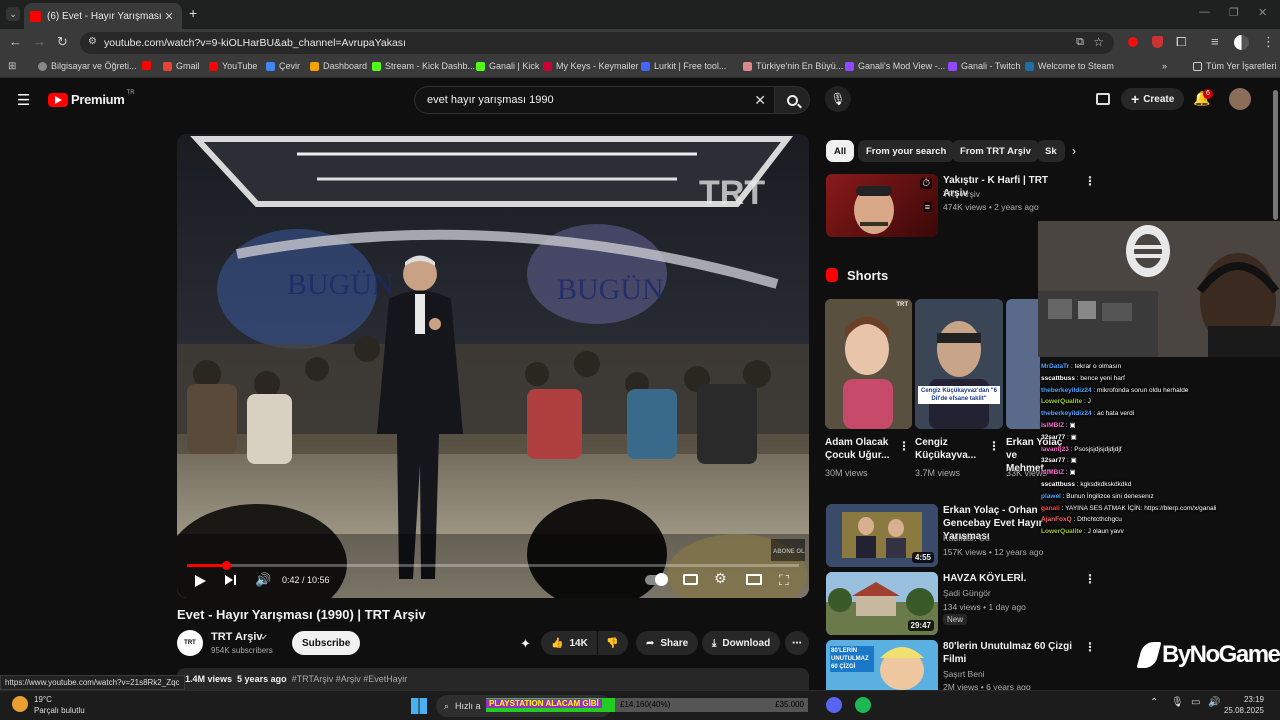 This screenshot has height=720, width=1280. What do you see at coordinates (1235, 66) in the screenshot?
I see `all-bookmarks: Tüm Yer İşaretleri` at bounding box center [1235, 66].